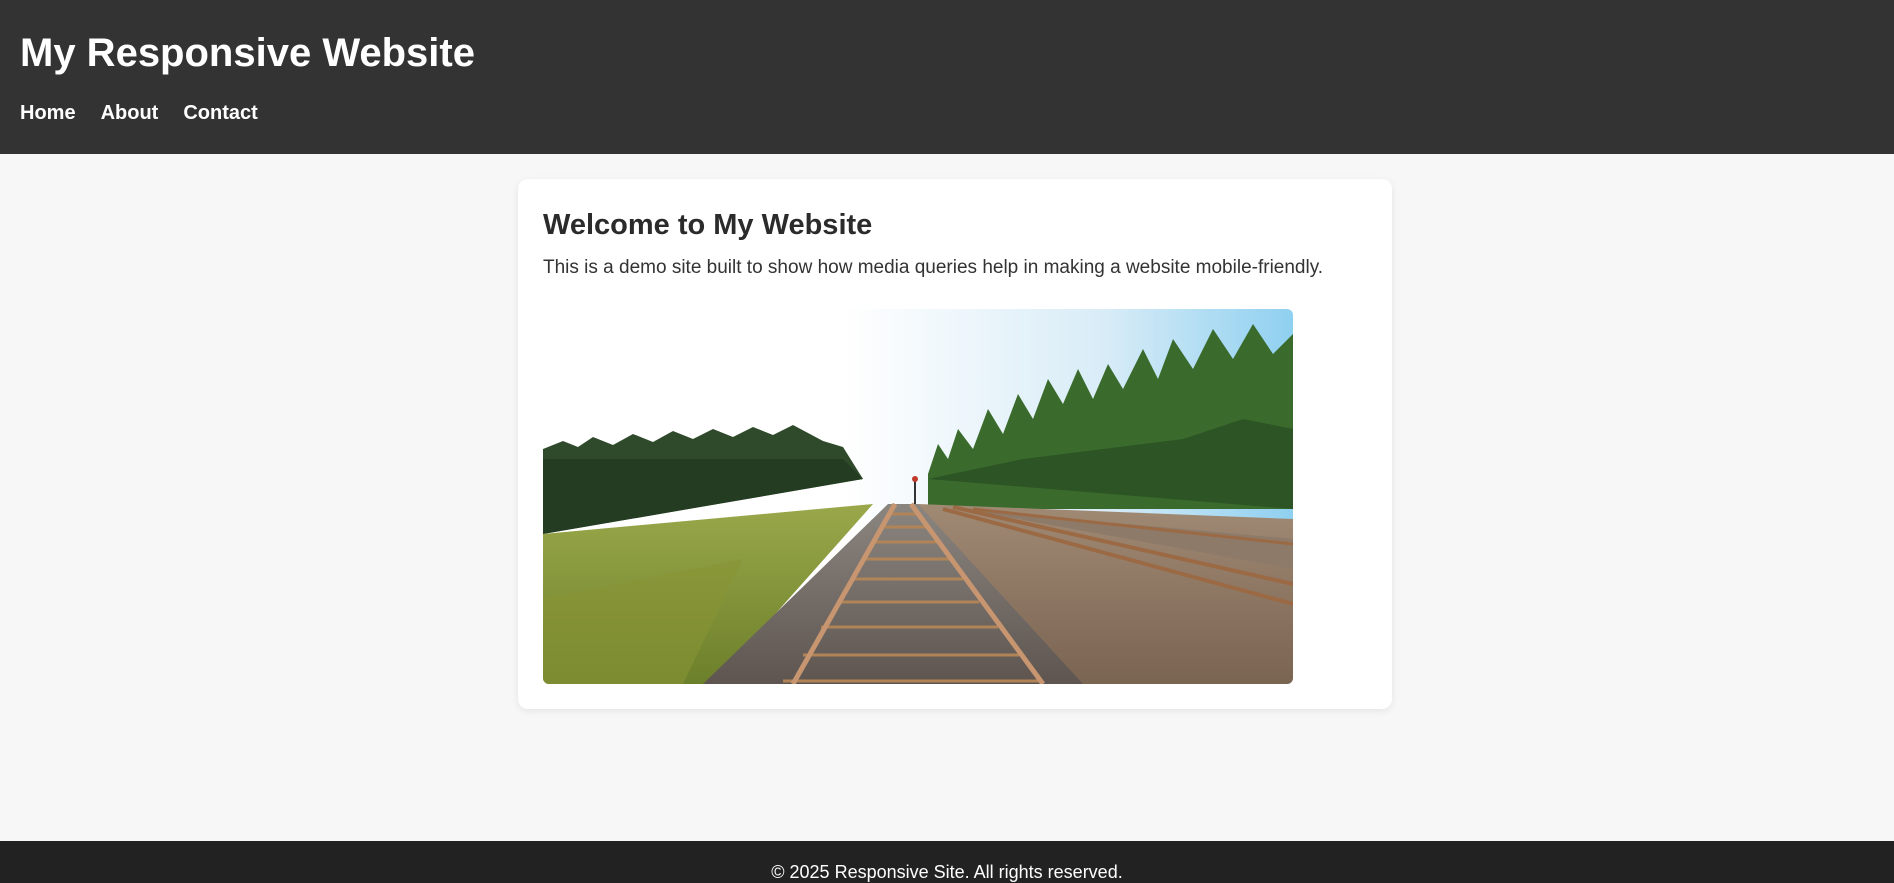  I want to click on nav-link-home: Home, so click(48, 113).